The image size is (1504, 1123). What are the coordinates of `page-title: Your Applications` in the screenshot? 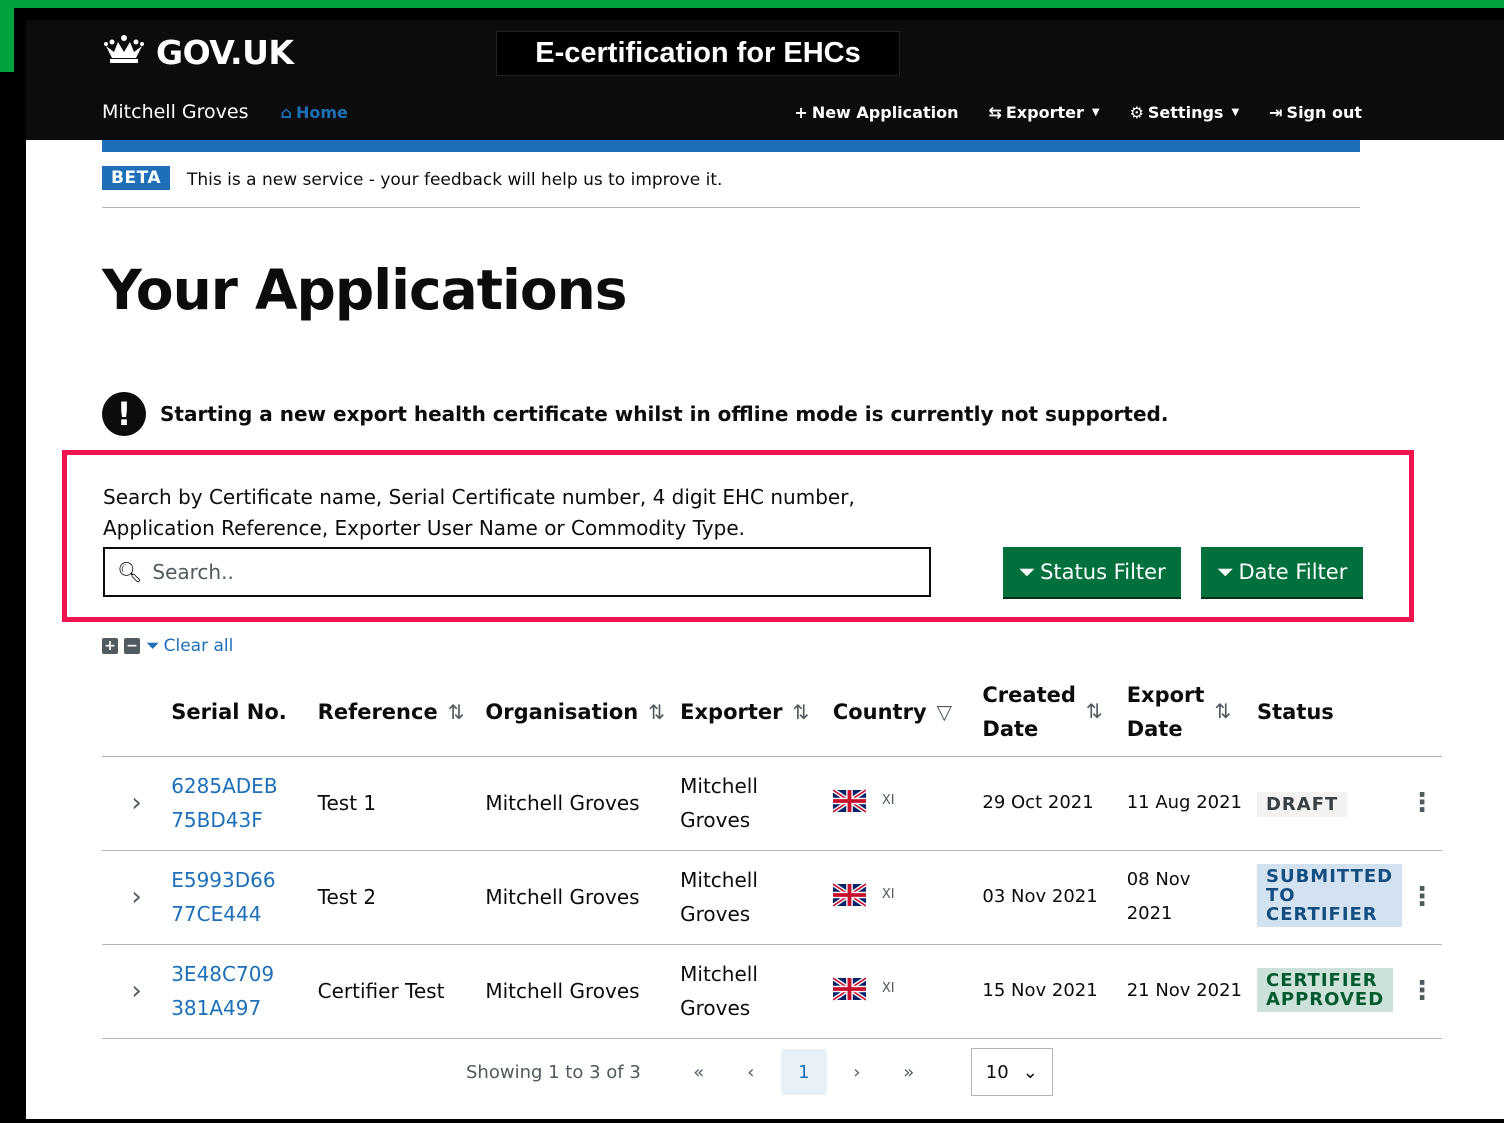 It's located at (365, 290).